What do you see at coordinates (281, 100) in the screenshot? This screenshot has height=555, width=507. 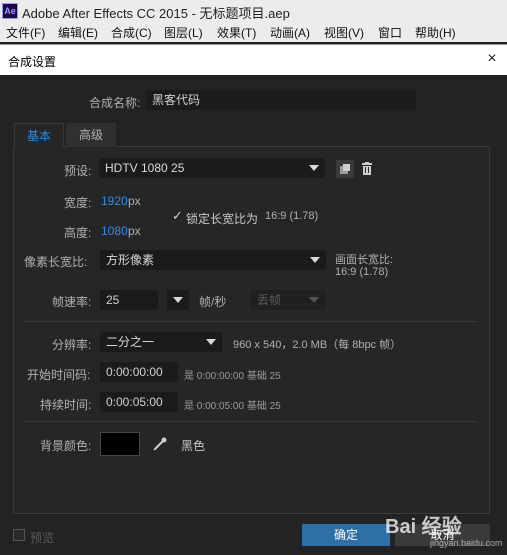 I see `comp-name-input: 黑客代码` at bounding box center [281, 100].